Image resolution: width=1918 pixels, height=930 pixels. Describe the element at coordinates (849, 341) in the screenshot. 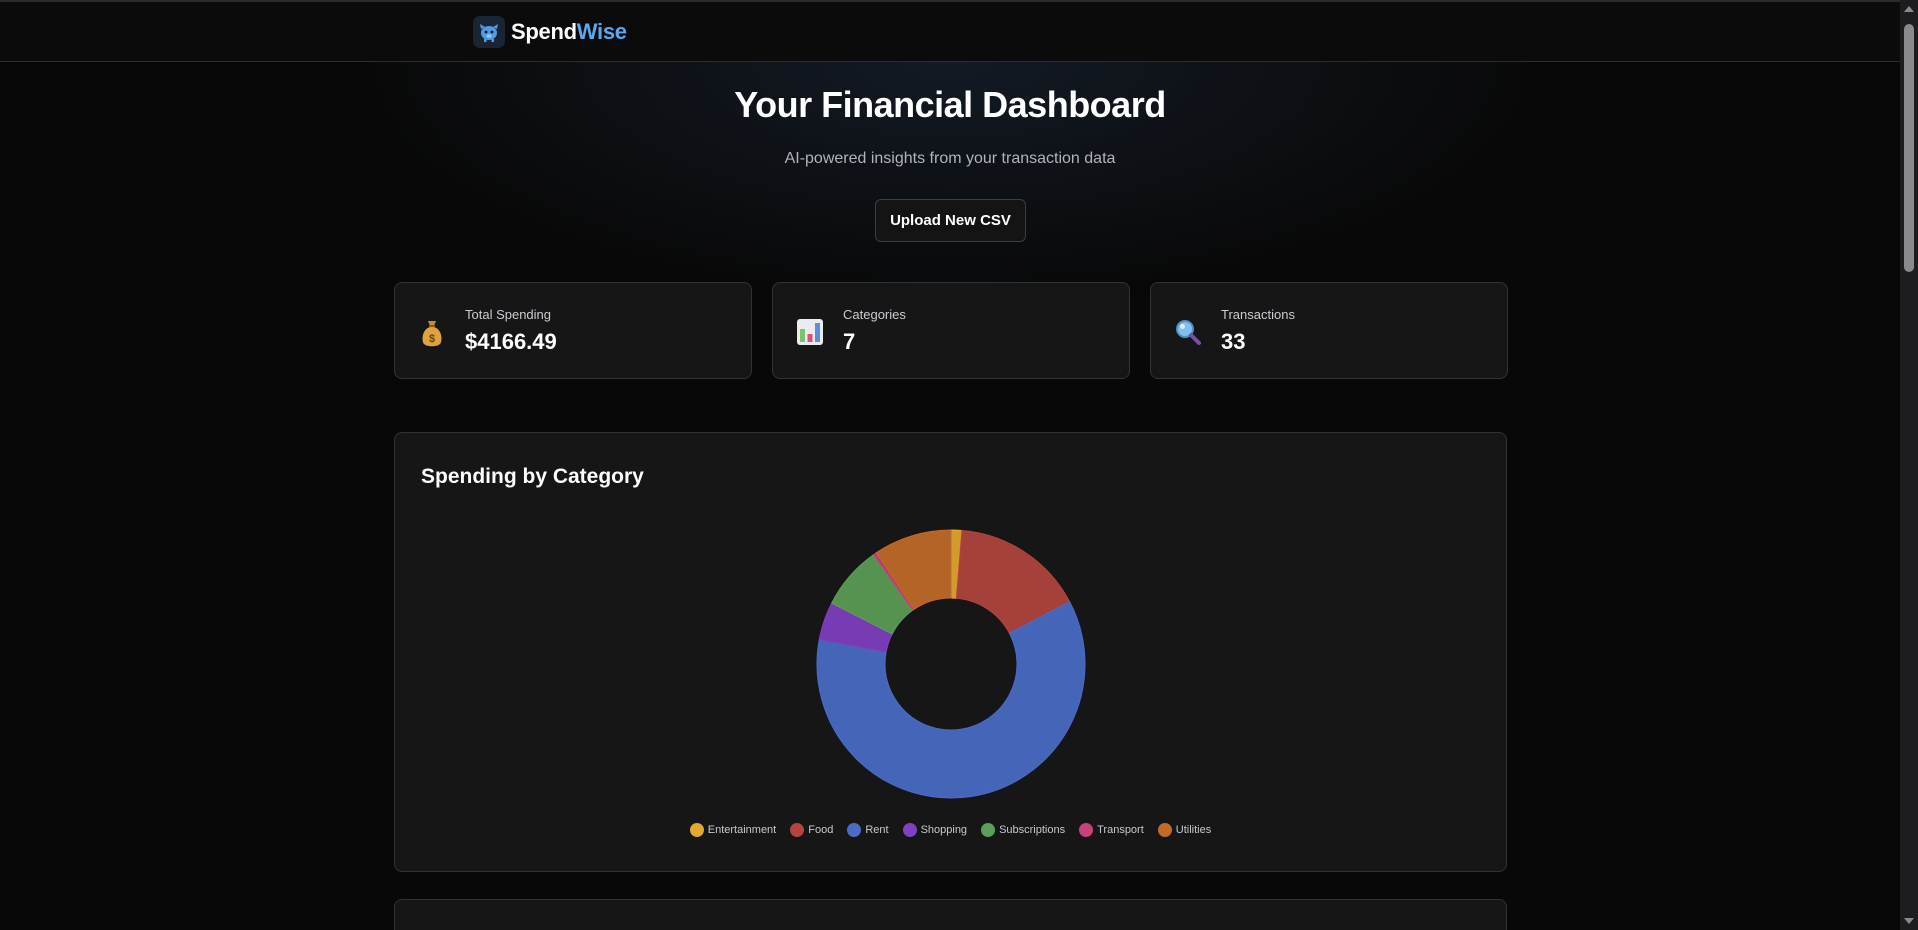

I see `stat-value: 7` at that location.